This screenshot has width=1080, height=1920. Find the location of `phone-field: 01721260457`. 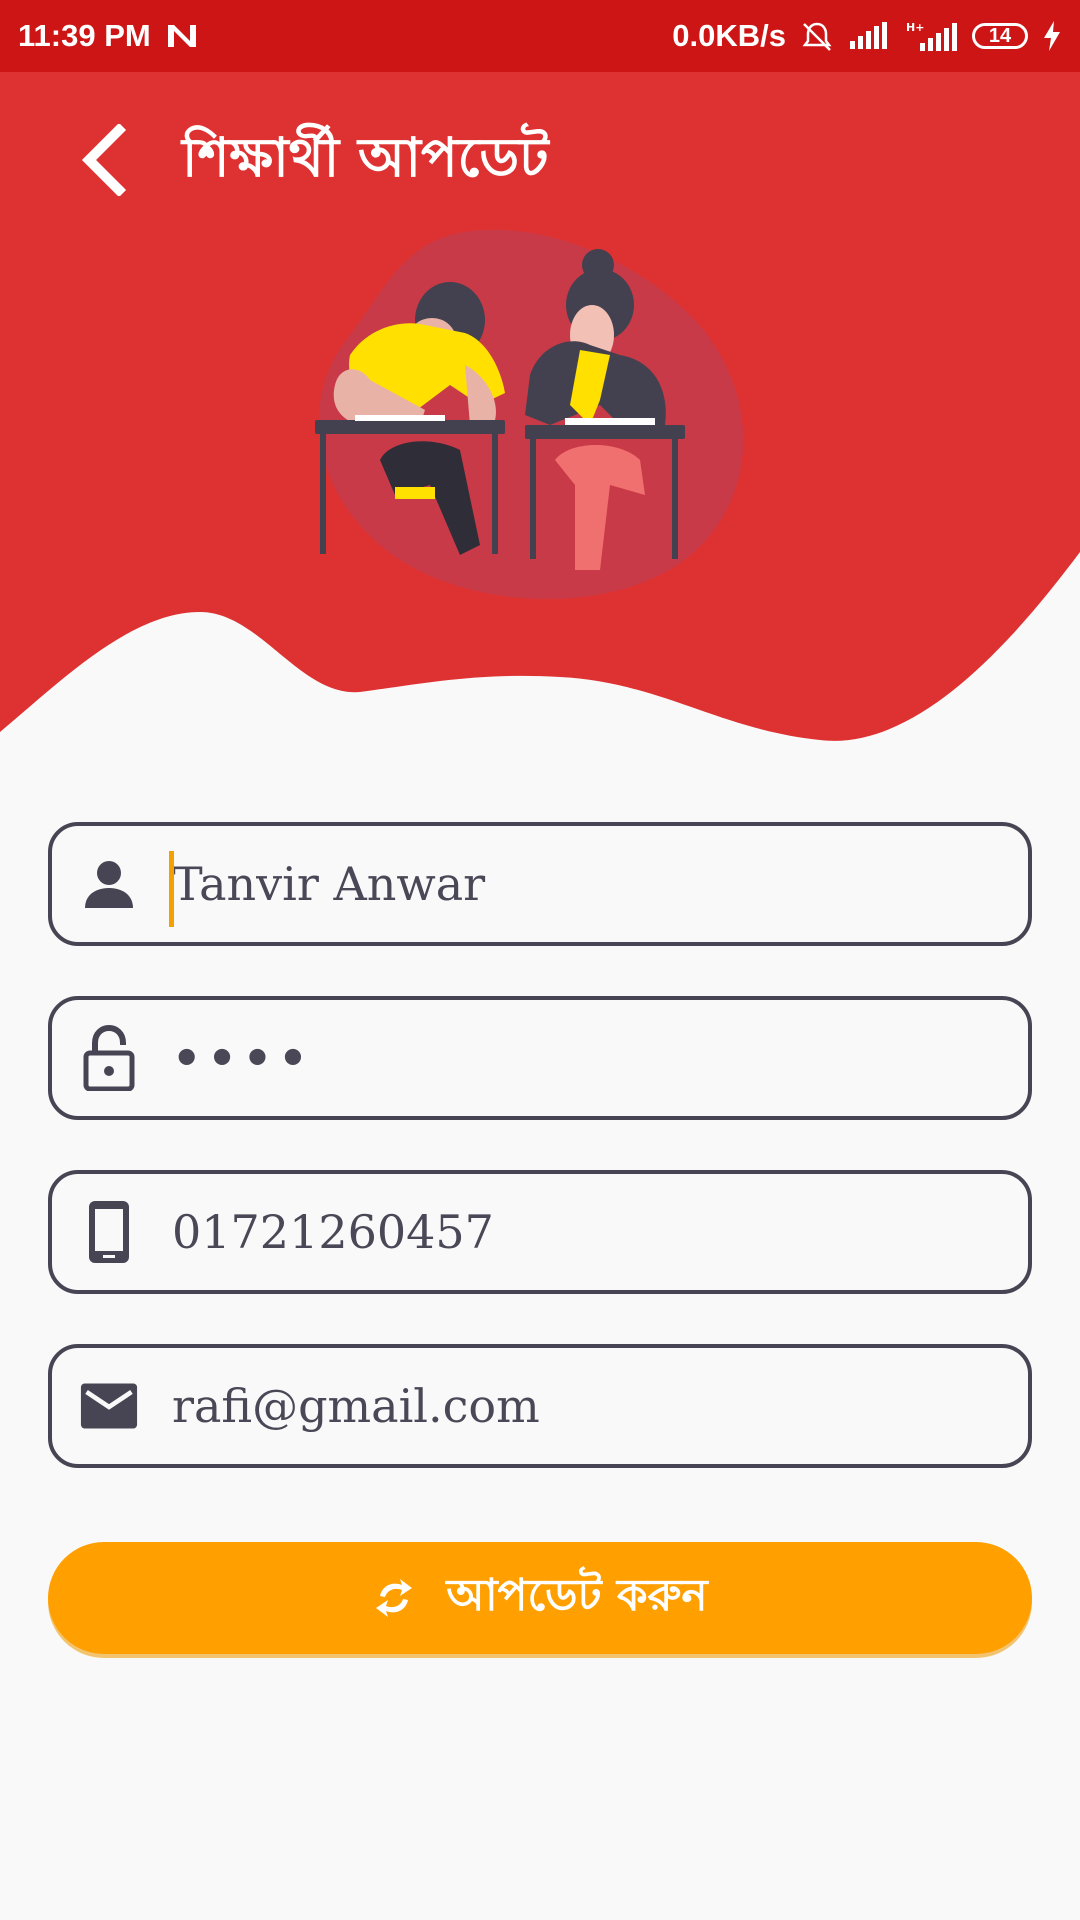

phone-field: 01721260457 is located at coordinates (540, 1232).